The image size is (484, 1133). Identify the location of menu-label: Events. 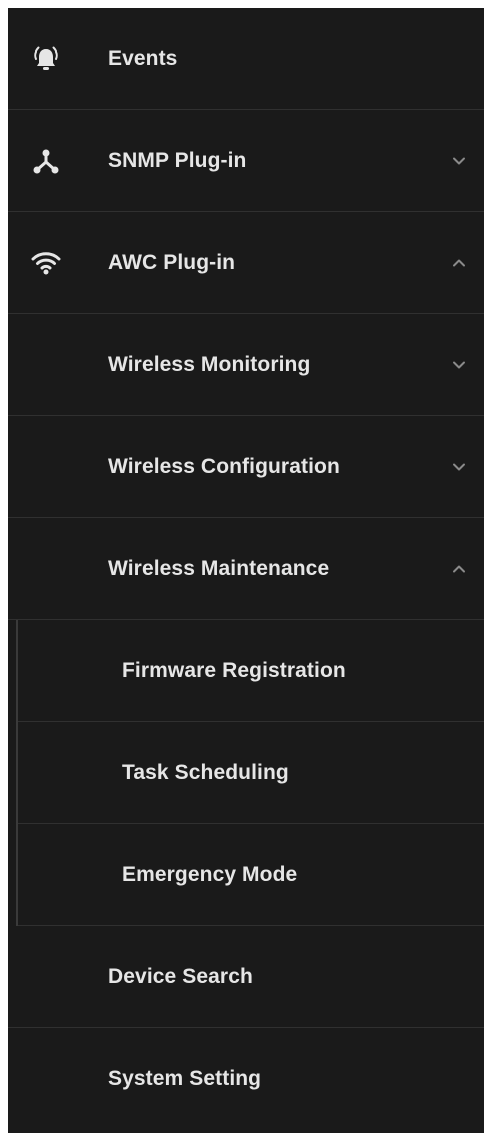
(143, 58).